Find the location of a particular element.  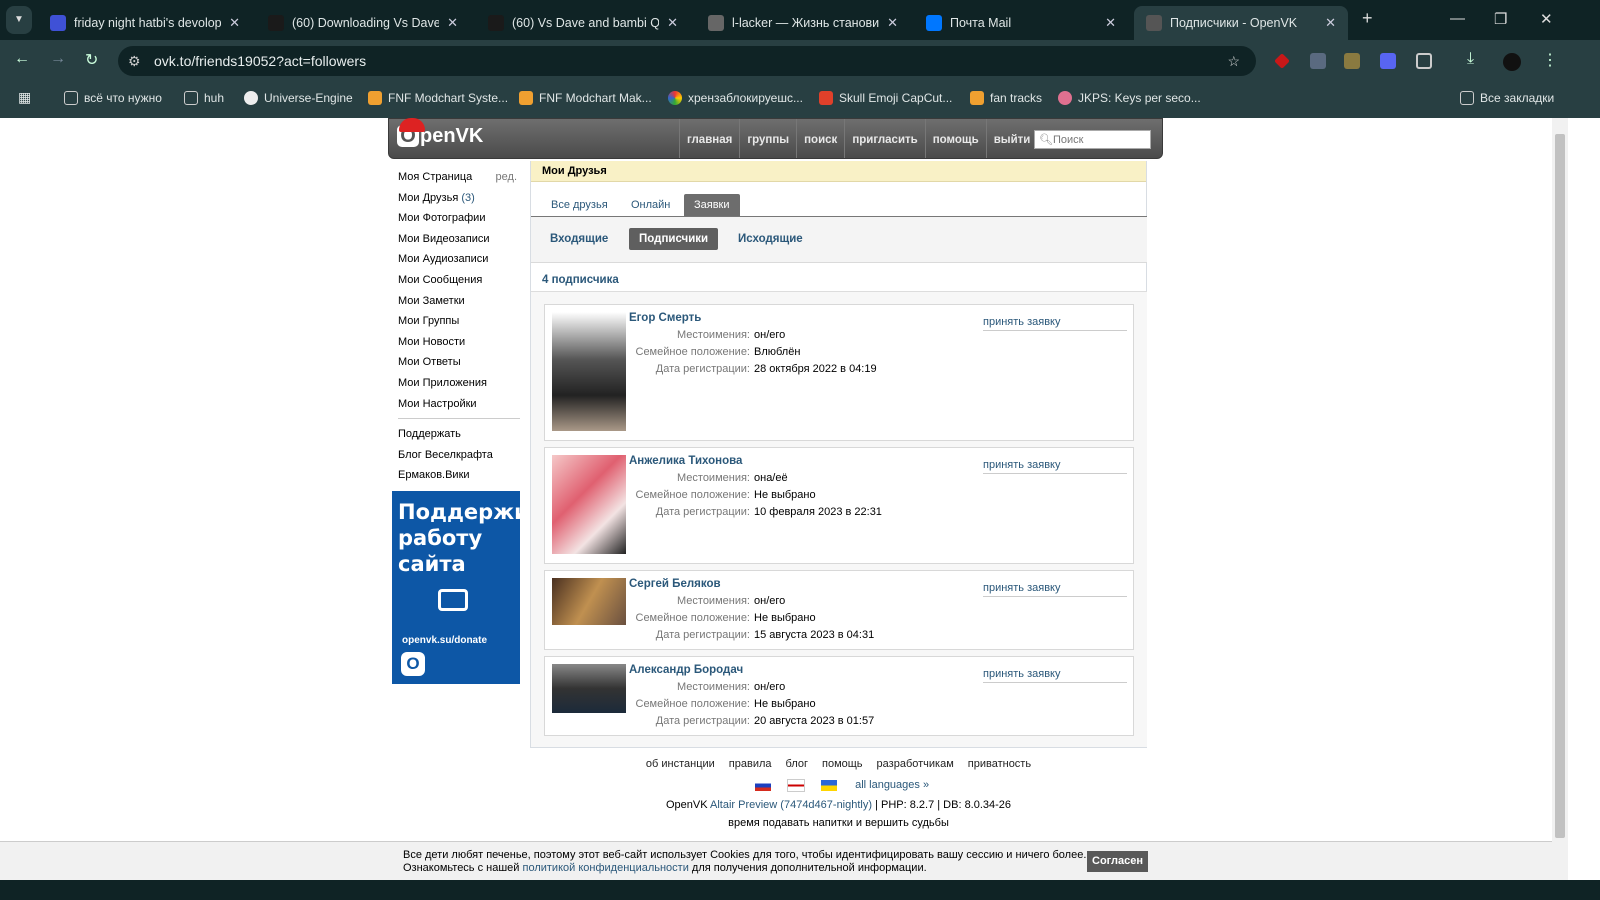

reload-button: ↻ is located at coordinates (91, 60).